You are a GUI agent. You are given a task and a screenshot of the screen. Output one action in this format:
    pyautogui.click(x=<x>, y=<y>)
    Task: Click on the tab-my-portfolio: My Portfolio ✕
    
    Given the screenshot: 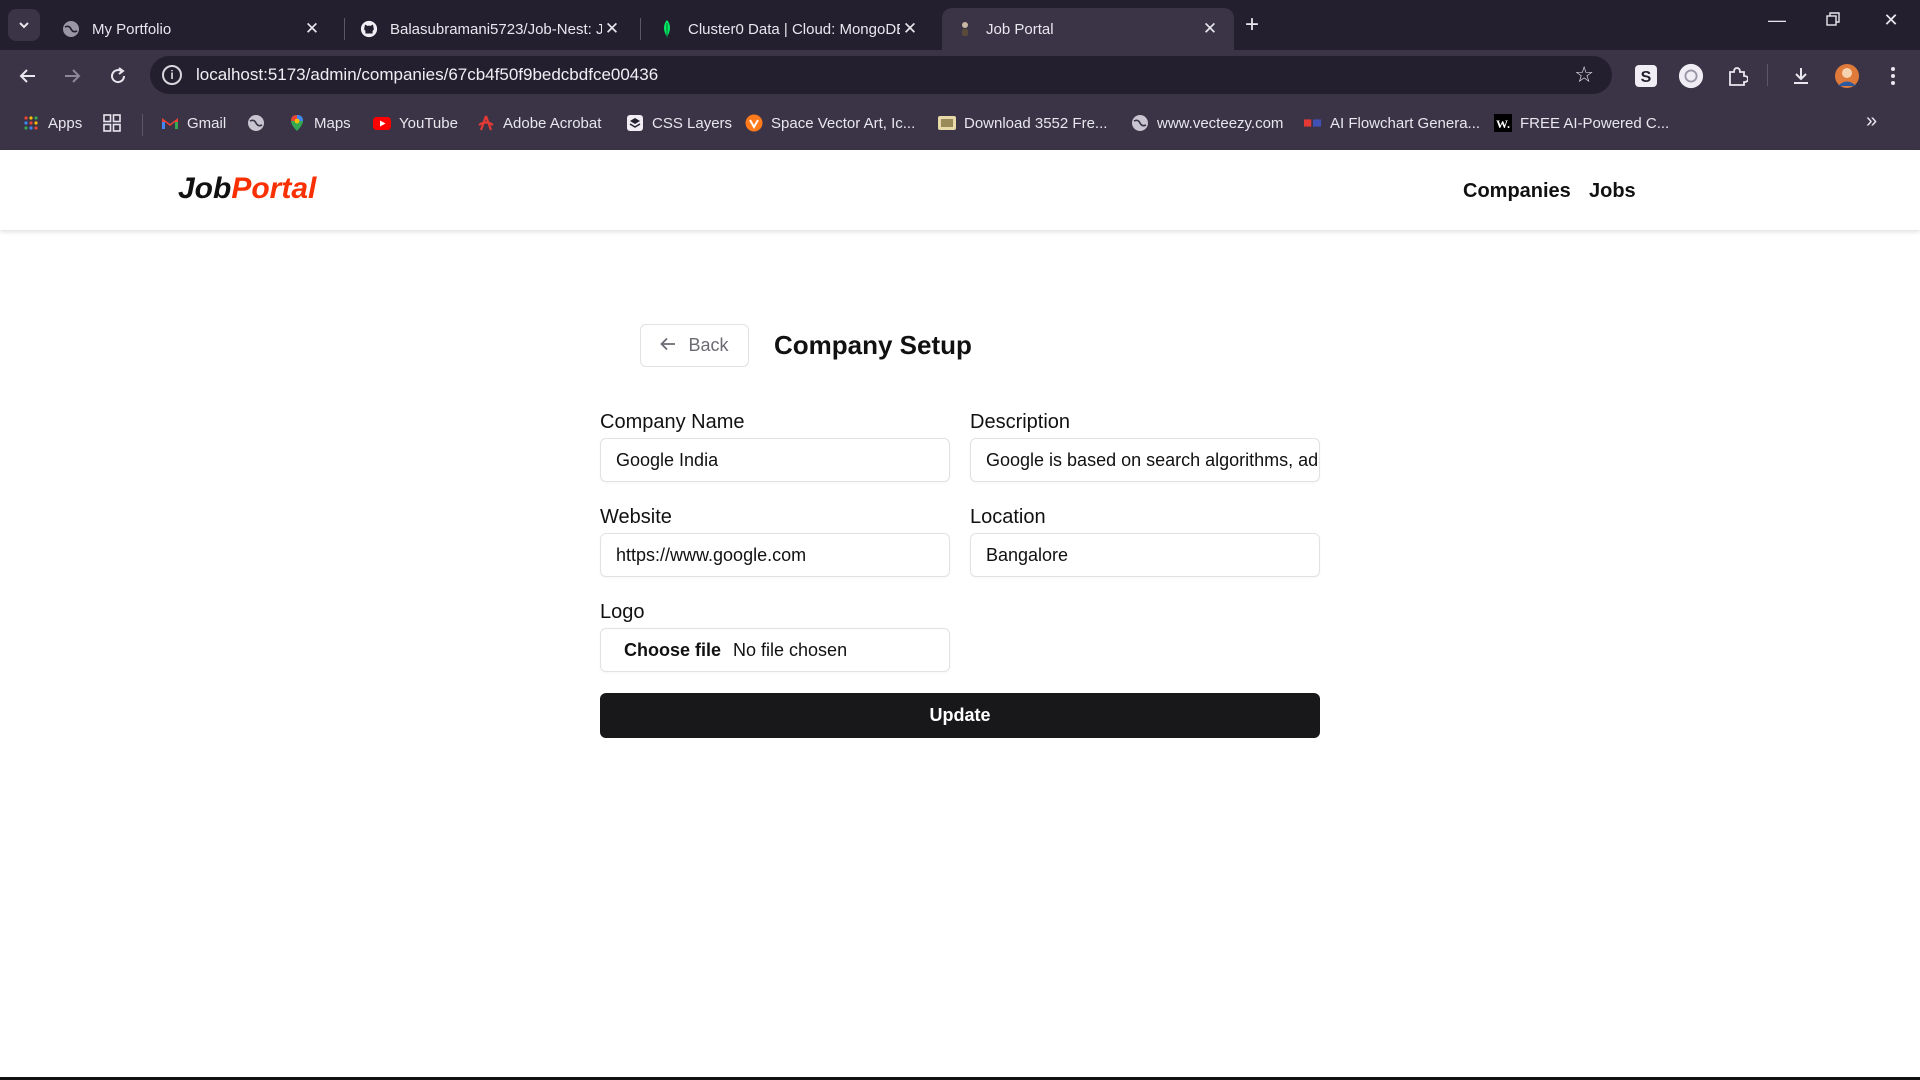 What is the action you would take?
    pyautogui.click(x=192, y=29)
    